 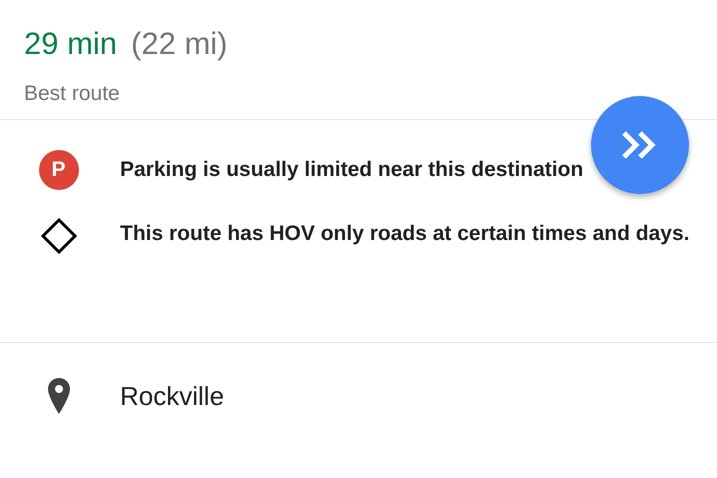 I want to click on parking-icon: P, so click(x=58, y=170).